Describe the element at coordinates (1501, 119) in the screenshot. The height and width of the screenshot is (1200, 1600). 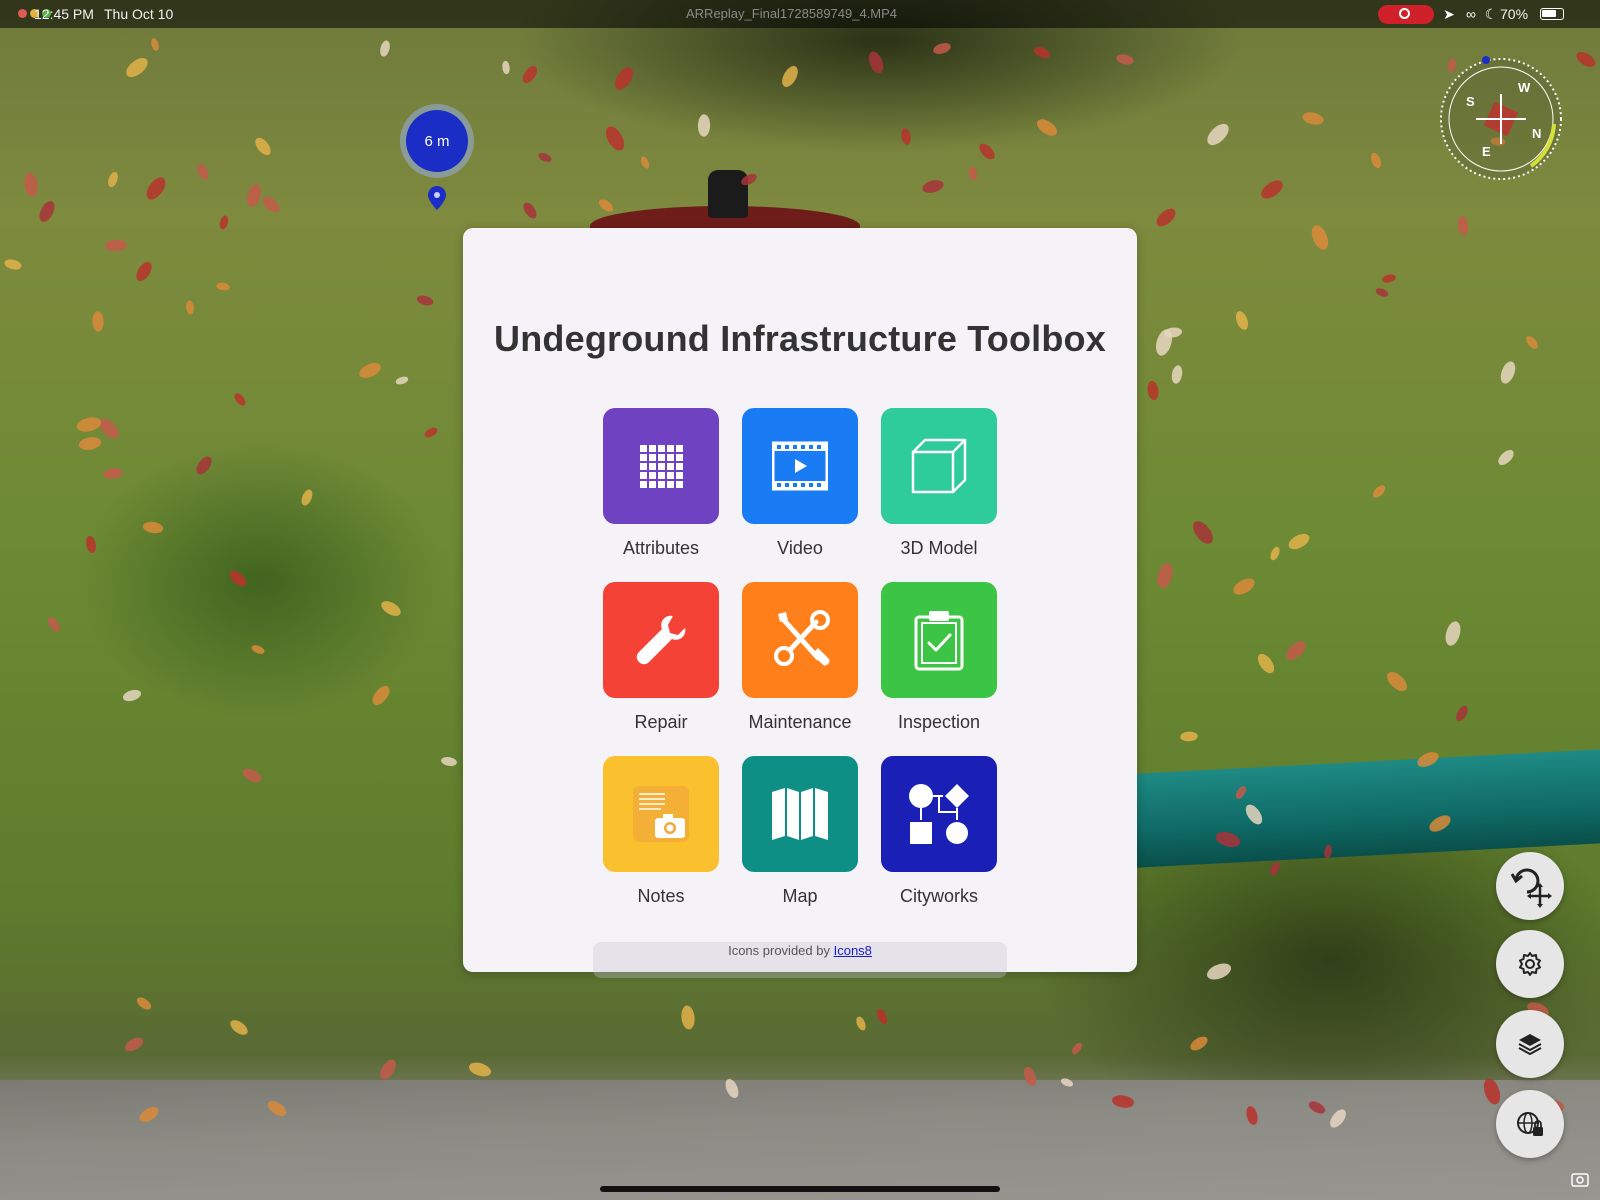
I see `compass-icon: W N E S` at that location.